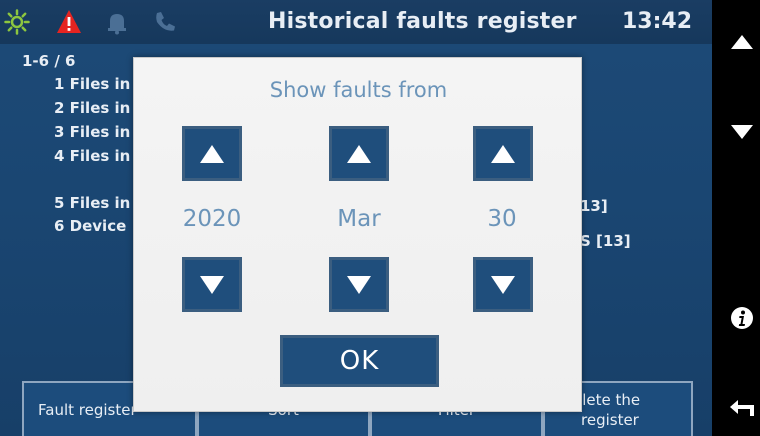  I want to click on sun-icon, so click(17, 22).